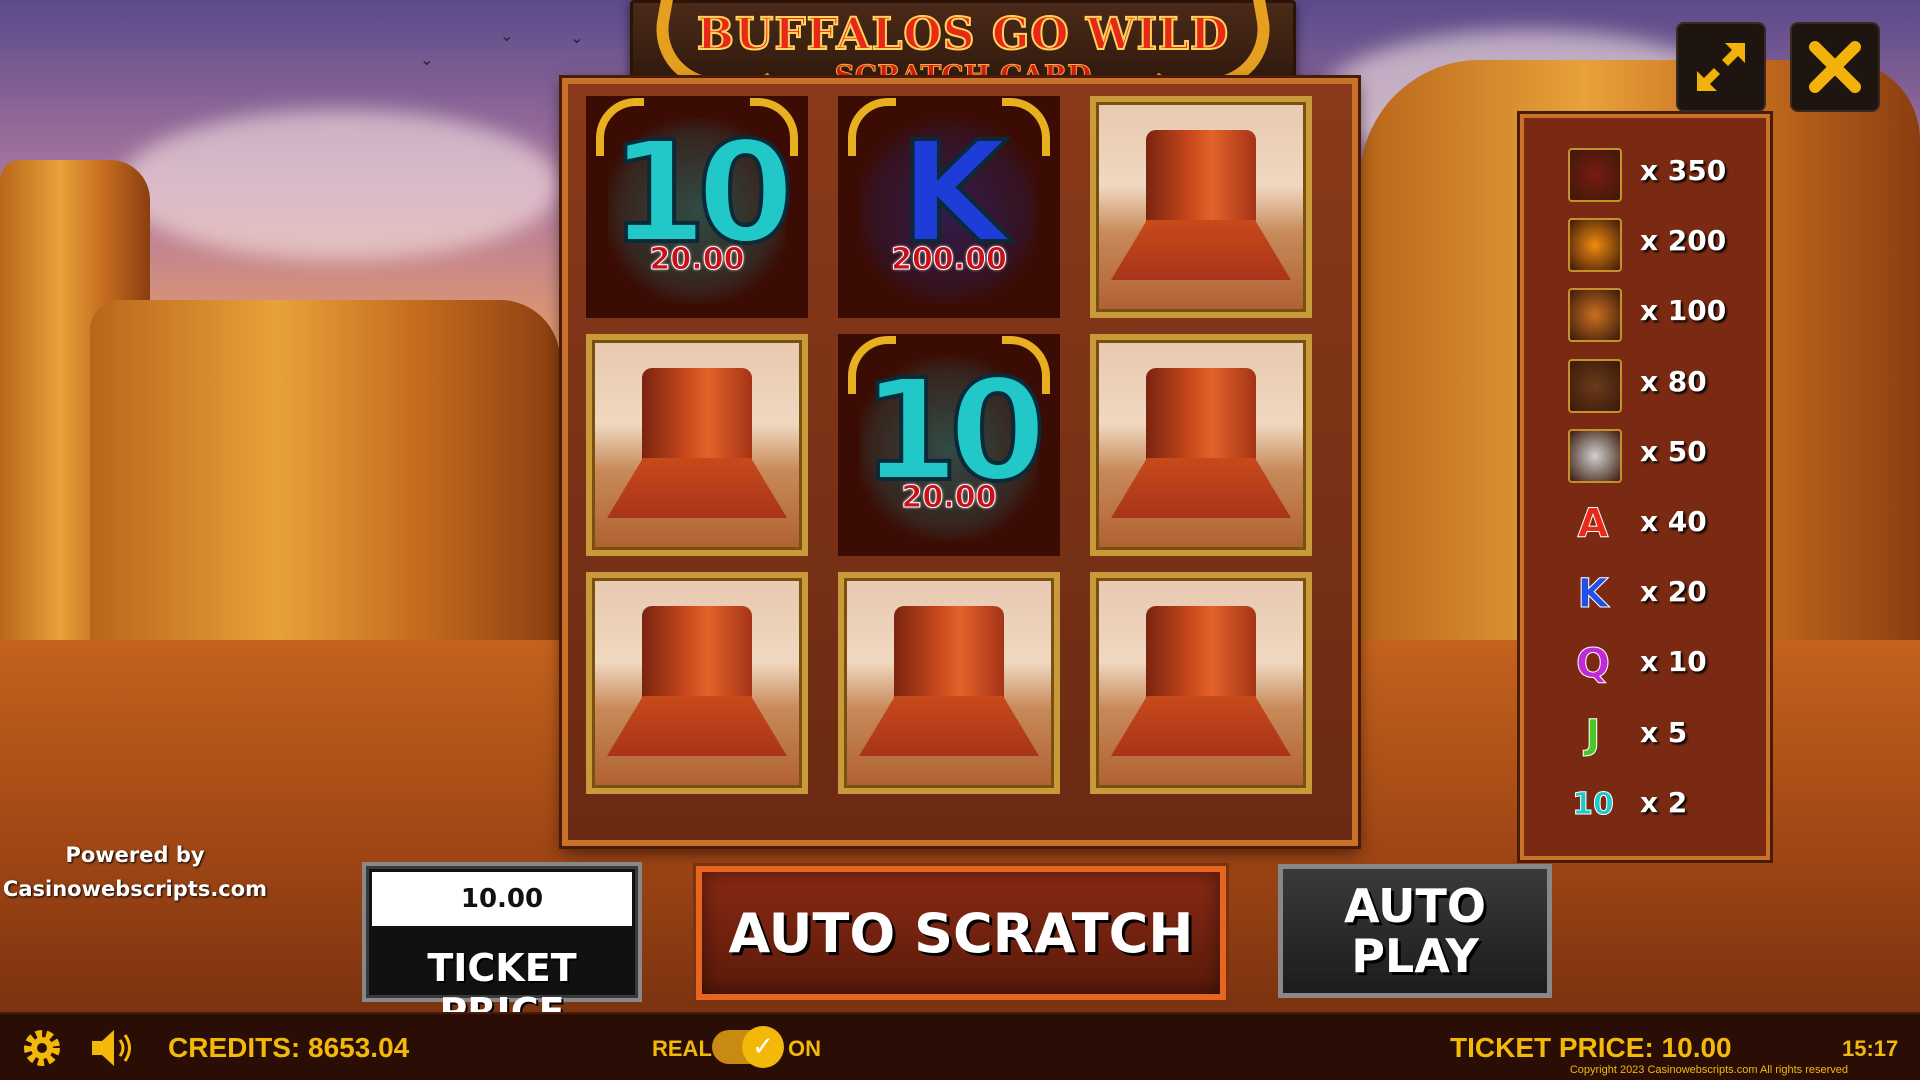 The height and width of the screenshot is (1080, 1920). What do you see at coordinates (135, 872) in the screenshot?
I see `powered-by-text: Powered by Casinowebscripts.com` at bounding box center [135, 872].